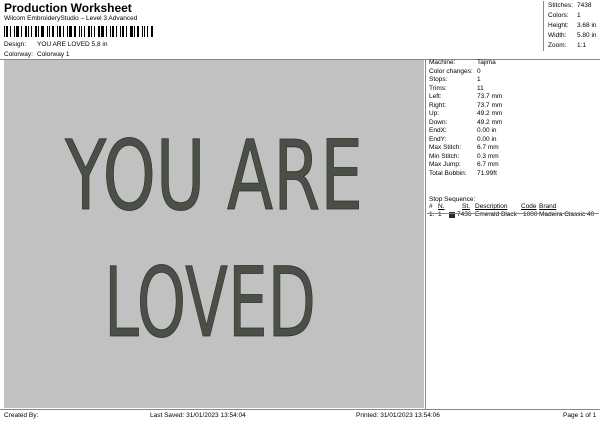  I want to click on col-header-num: #, so click(431, 206).